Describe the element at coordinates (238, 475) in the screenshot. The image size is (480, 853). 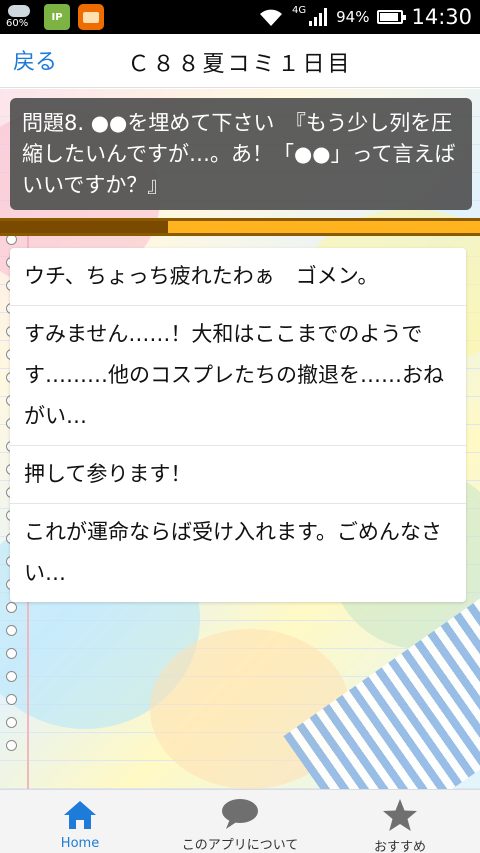
I see `answer-option-3: 押して参ります！` at that location.